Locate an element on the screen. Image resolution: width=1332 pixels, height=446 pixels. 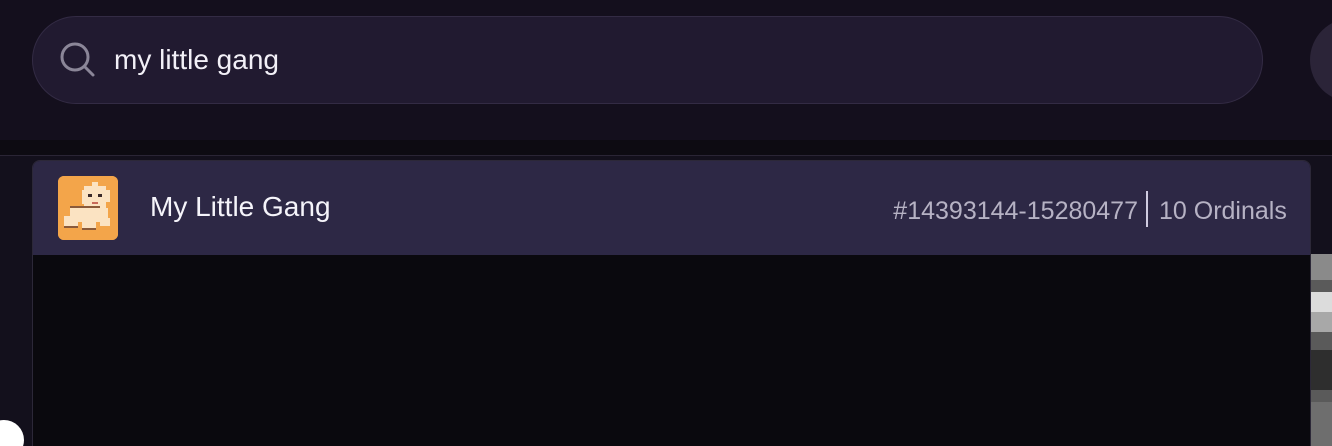
ordinals-count: 10 Ordinals is located at coordinates (1223, 211).